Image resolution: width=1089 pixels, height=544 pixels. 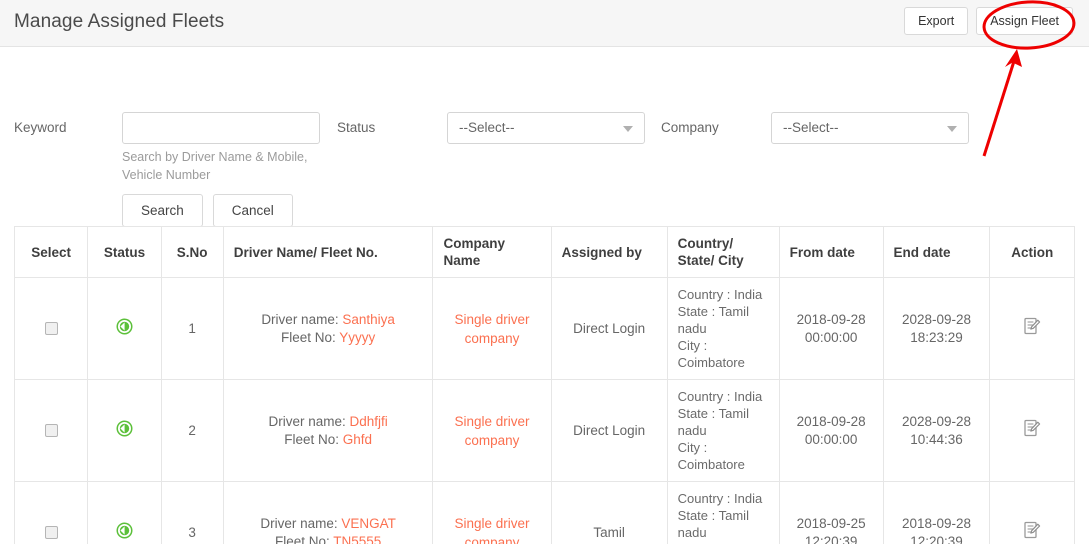 I want to click on cell-driver-fleet: Driver name: Santhiya Fleet No: Yyyyy, so click(x=328, y=328).